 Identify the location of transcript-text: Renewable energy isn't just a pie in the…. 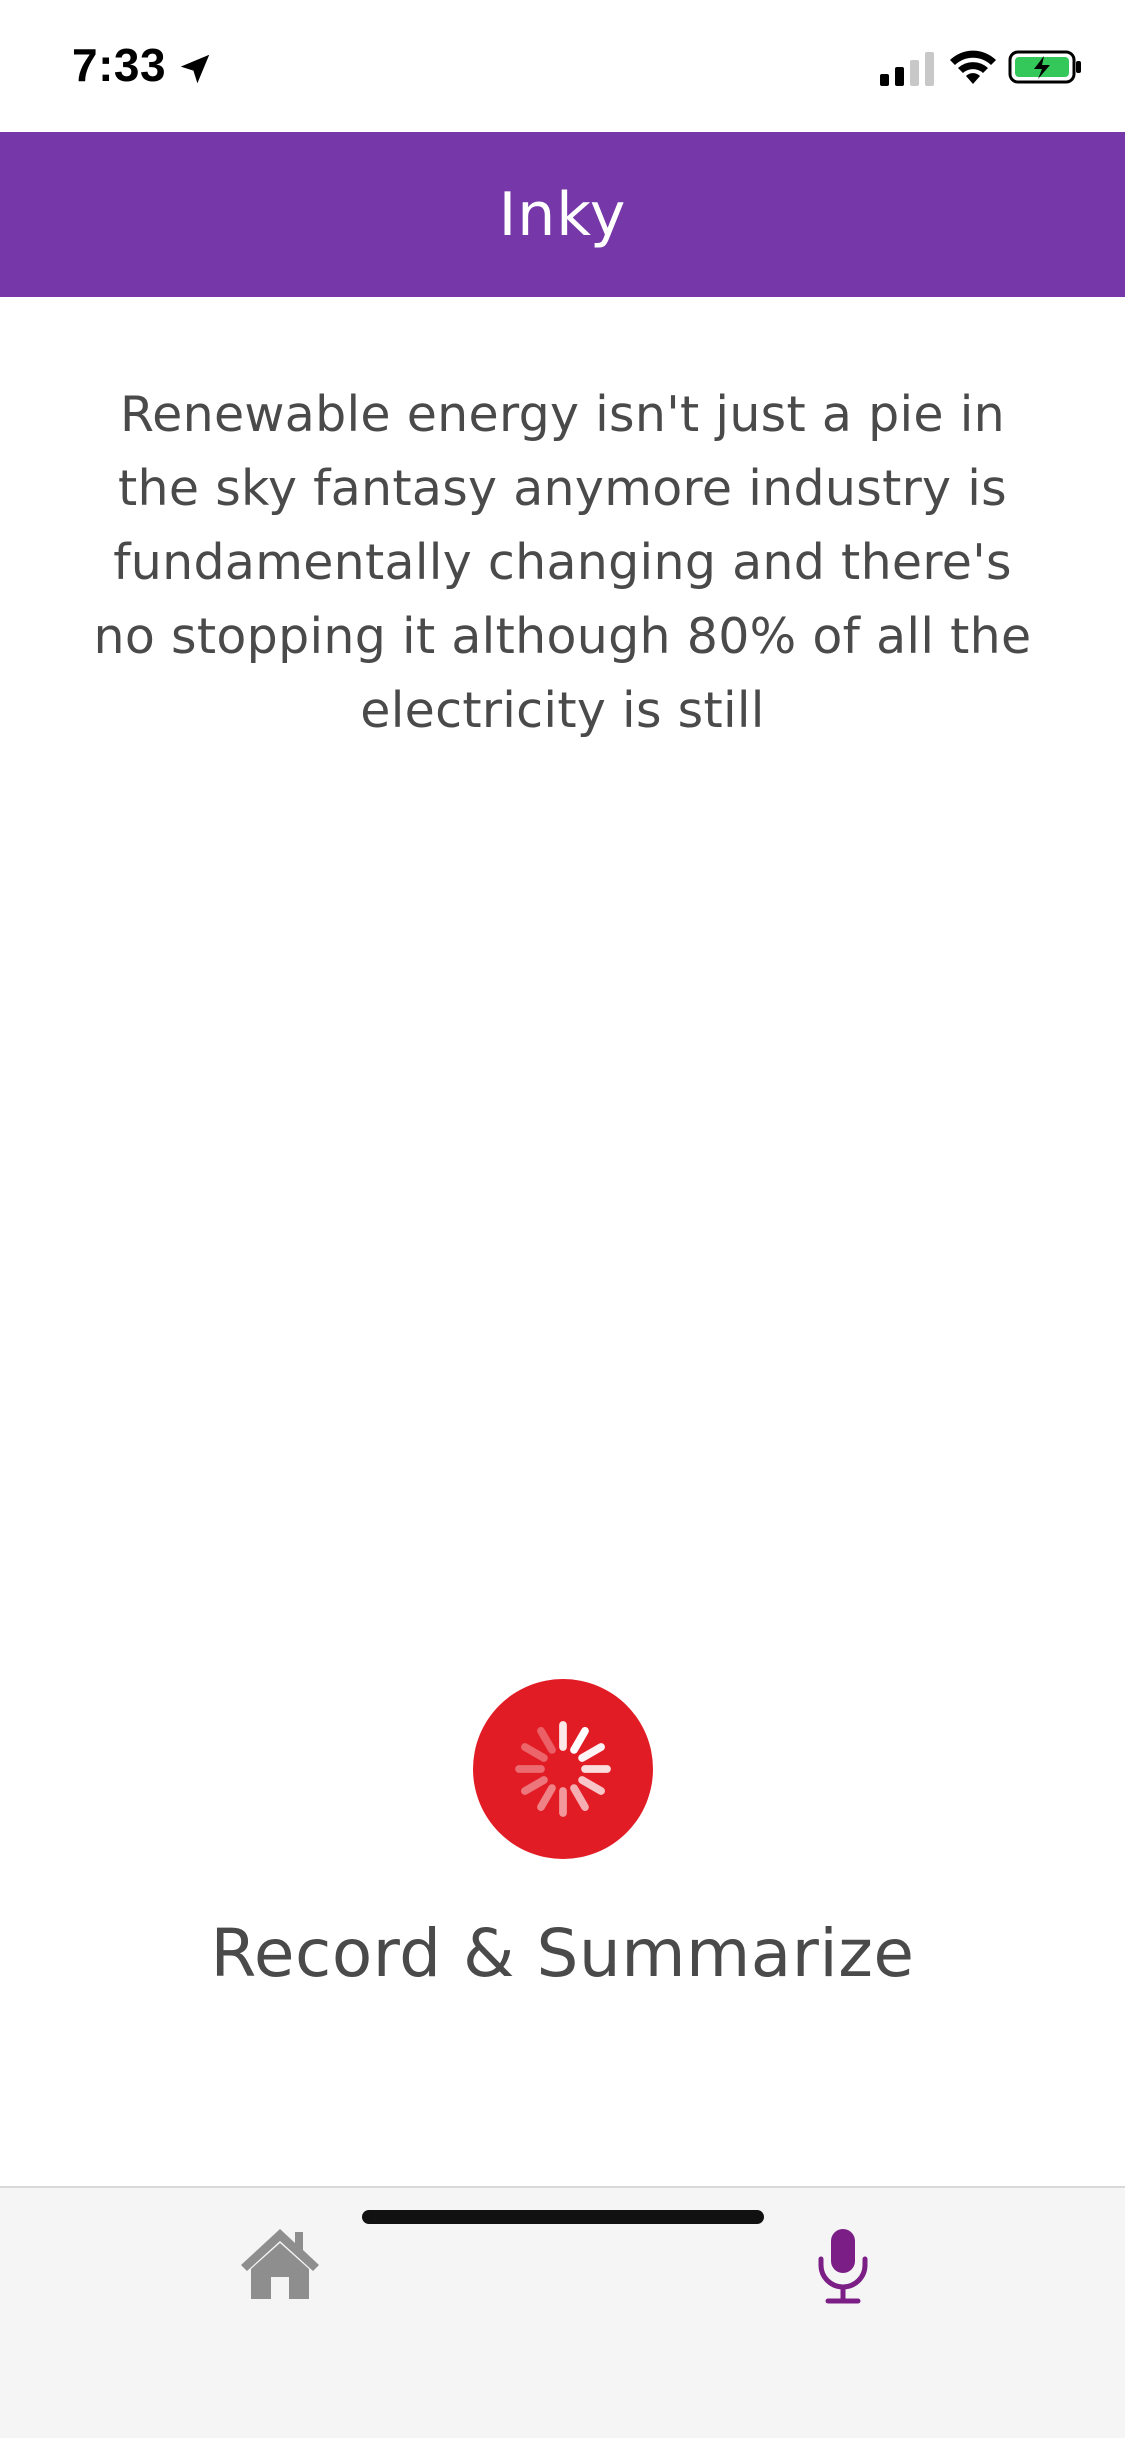
(562, 562).